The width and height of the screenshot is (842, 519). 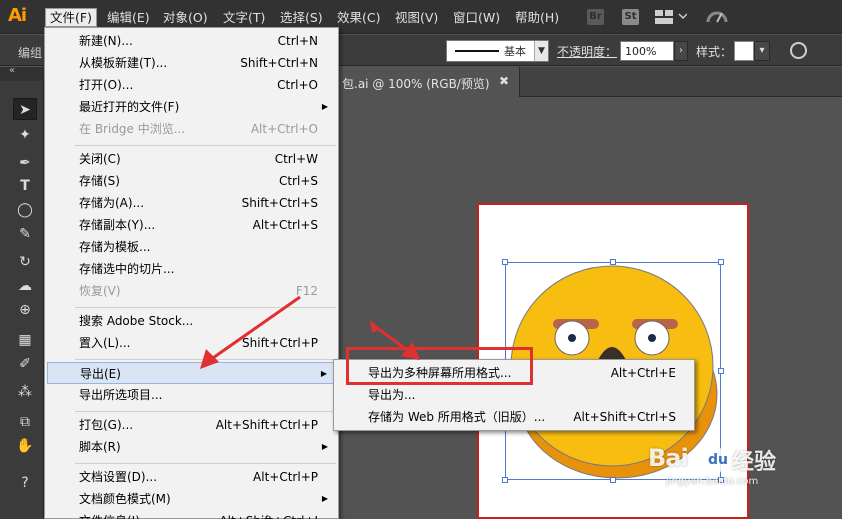 What do you see at coordinates (754, 462) in the screenshot?
I see `watermark-suffix: 经验` at bounding box center [754, 462].